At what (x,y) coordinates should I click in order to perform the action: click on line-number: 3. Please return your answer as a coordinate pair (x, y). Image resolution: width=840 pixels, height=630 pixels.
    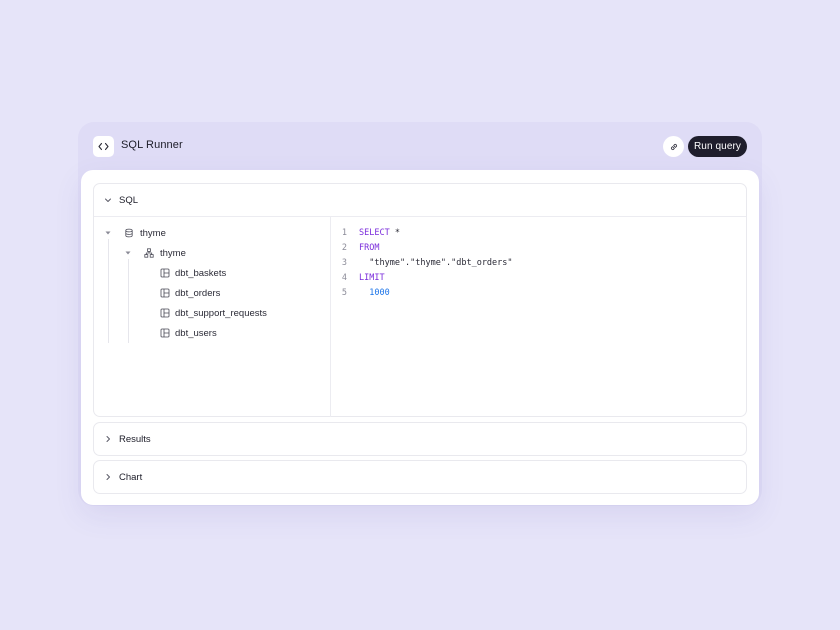
    Looking at the image, I should click on (344, 263).